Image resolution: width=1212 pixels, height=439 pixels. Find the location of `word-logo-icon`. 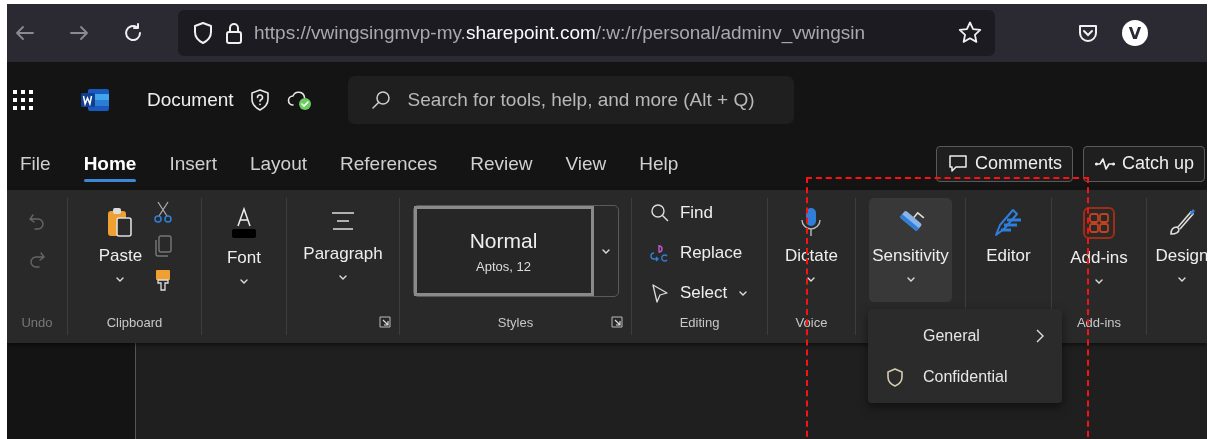

word-logo-icon is located at coordinates (95, 99).